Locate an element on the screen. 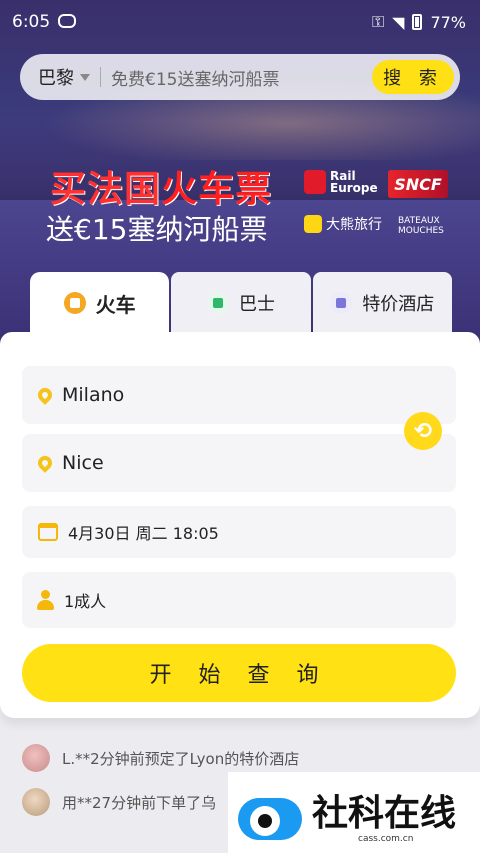 The height and width of the screenshot is (853, 480). tab-train: 火车 is located at coordinates (100, 303).